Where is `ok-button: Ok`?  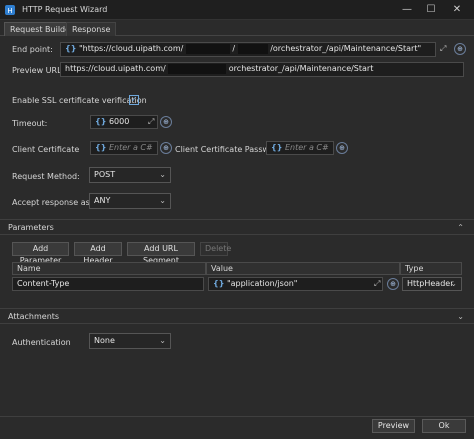
ok-button: Ok is located at coordinates (444, 426).